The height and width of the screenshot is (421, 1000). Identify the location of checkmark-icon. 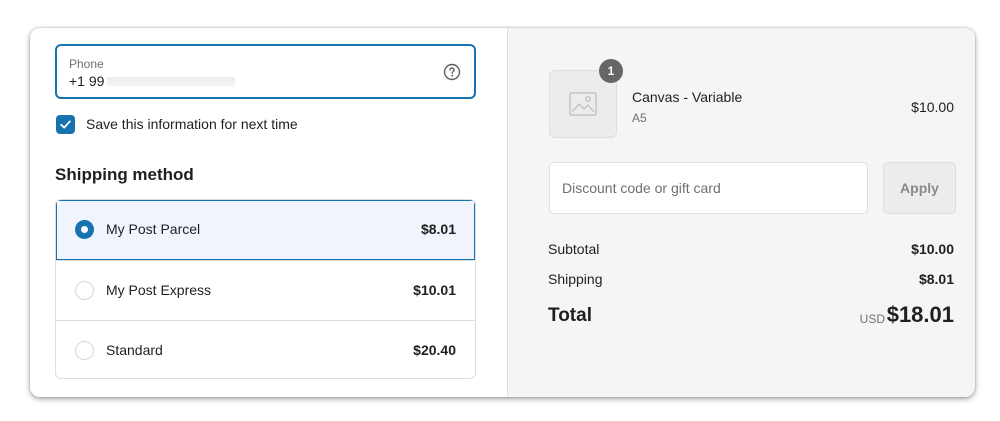
(65, 124).